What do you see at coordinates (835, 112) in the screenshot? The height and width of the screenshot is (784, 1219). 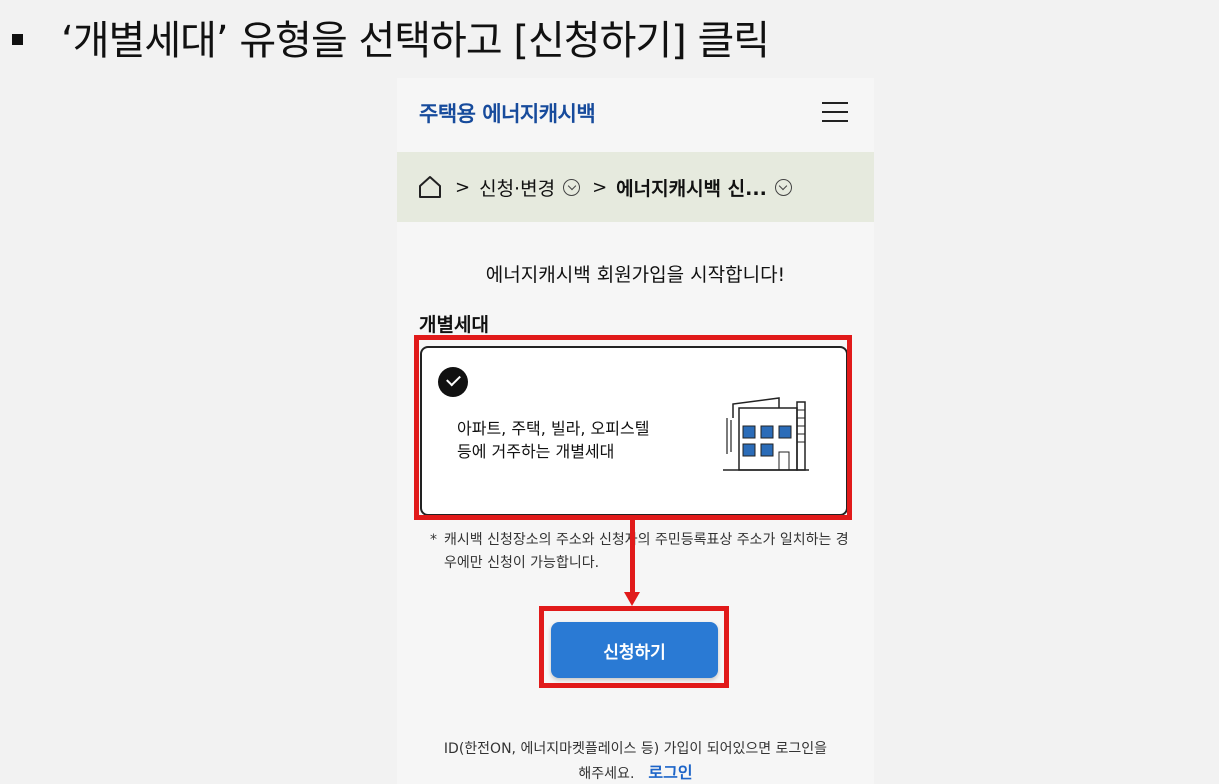 I see `hamburger-menu-icon` at bounding box center [835, 112].